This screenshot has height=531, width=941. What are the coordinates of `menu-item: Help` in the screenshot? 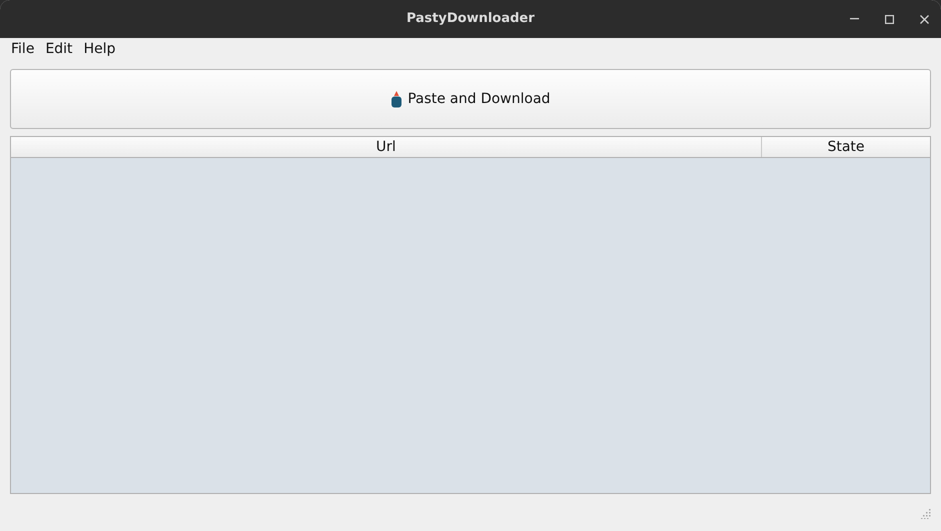 It's located at (99, 49).